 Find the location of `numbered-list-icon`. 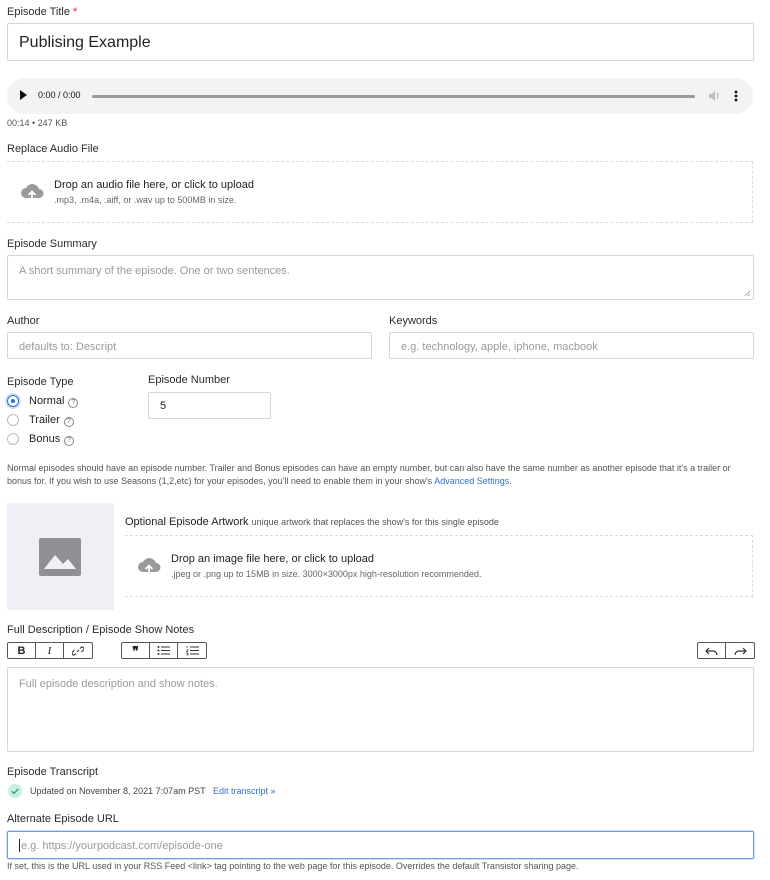

numbered-list-icon is located at coordinates (192, 651).